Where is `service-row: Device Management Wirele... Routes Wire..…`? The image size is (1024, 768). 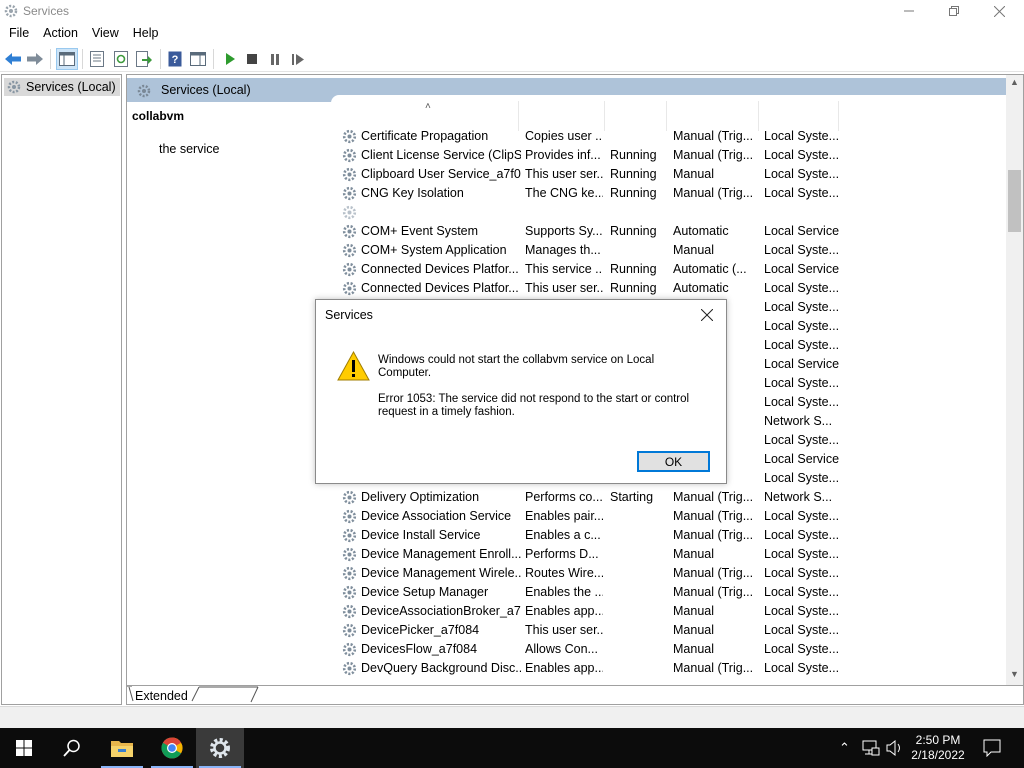
service-row: Device Management Wirele... Routes Wire..… is located at coordinates (661, 573).